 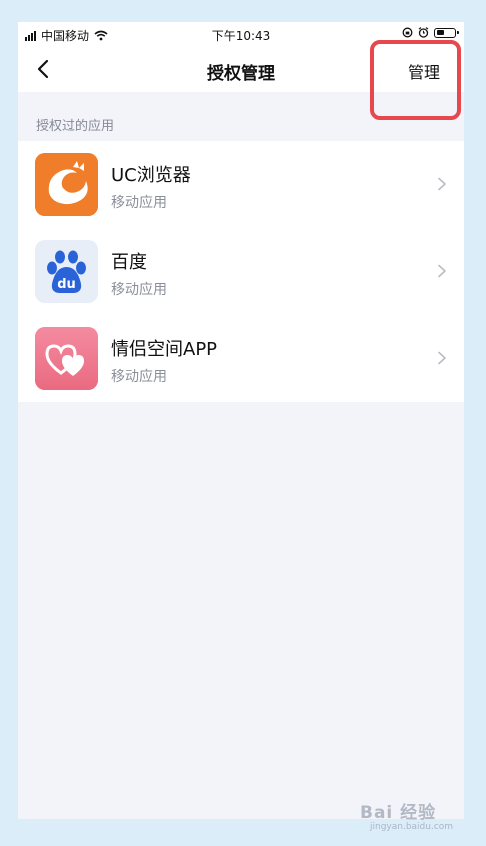 I want to click on status-right, so click(x=430, y=32).